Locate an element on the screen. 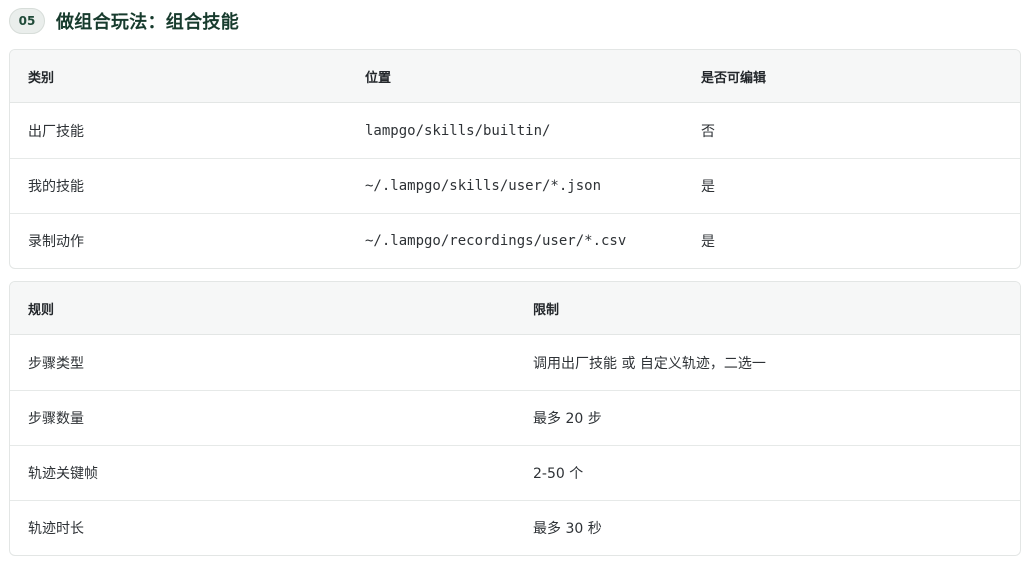  column-header-category: 类别 is located at coordinates (41, 78).